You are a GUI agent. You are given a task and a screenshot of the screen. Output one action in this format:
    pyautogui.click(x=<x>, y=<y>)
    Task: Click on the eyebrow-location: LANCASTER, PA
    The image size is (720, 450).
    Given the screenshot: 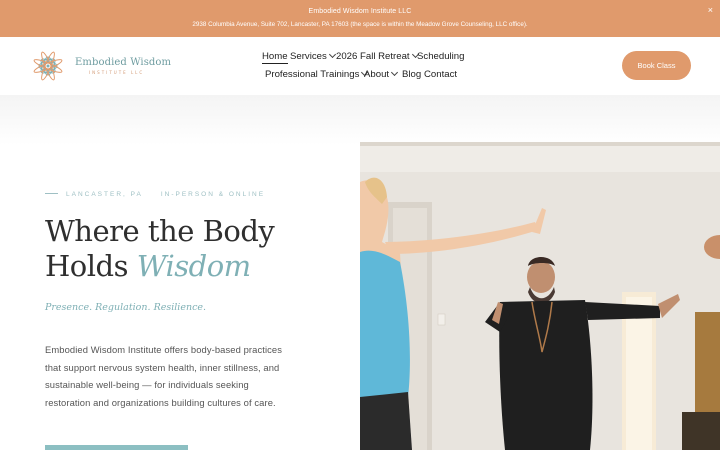 What is the action you would take?
    pyautogui.click(x=104, y=194)
    